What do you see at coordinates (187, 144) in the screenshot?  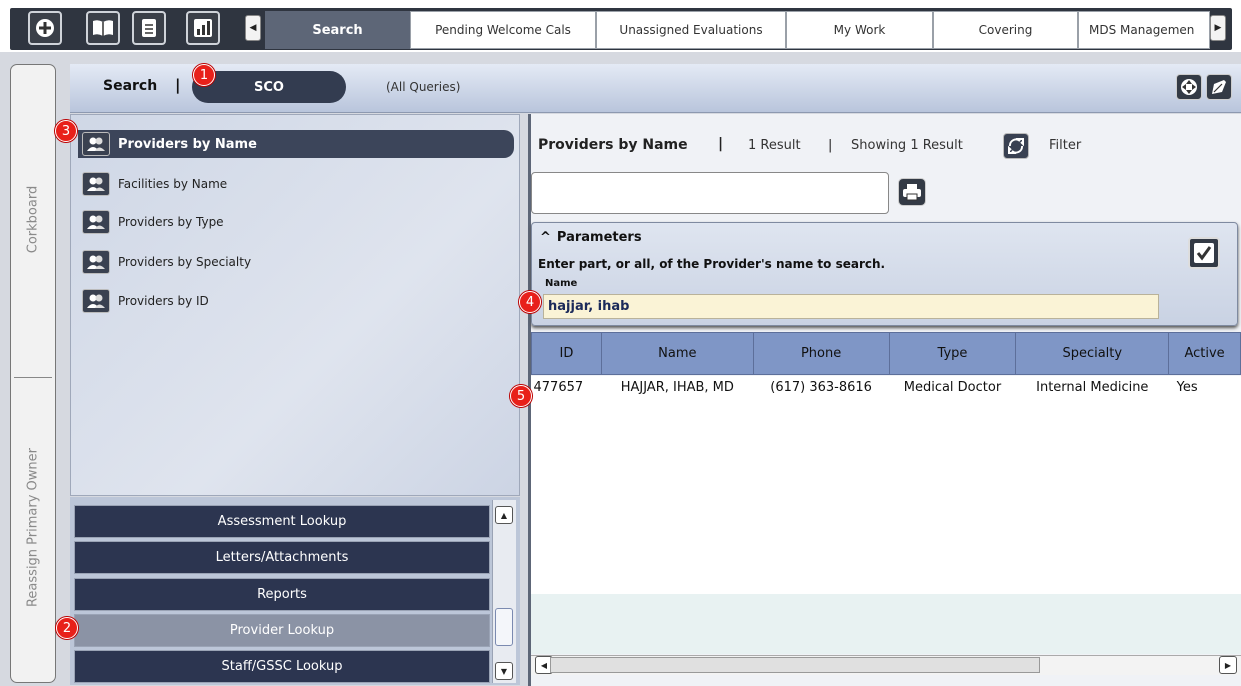 I see `query-label: Providers by Name` at bounding box center [187, 144].